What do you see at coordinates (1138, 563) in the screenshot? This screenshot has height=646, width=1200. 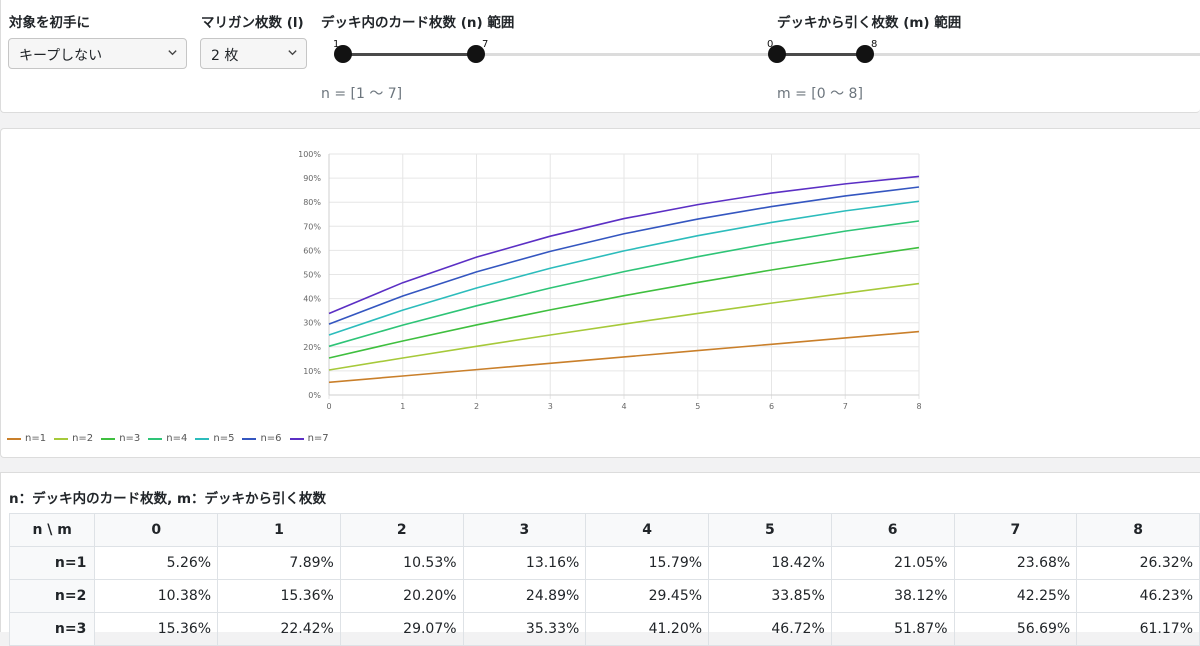 I see `table-cell: 26.32%` at bounding box center [1138, 563].